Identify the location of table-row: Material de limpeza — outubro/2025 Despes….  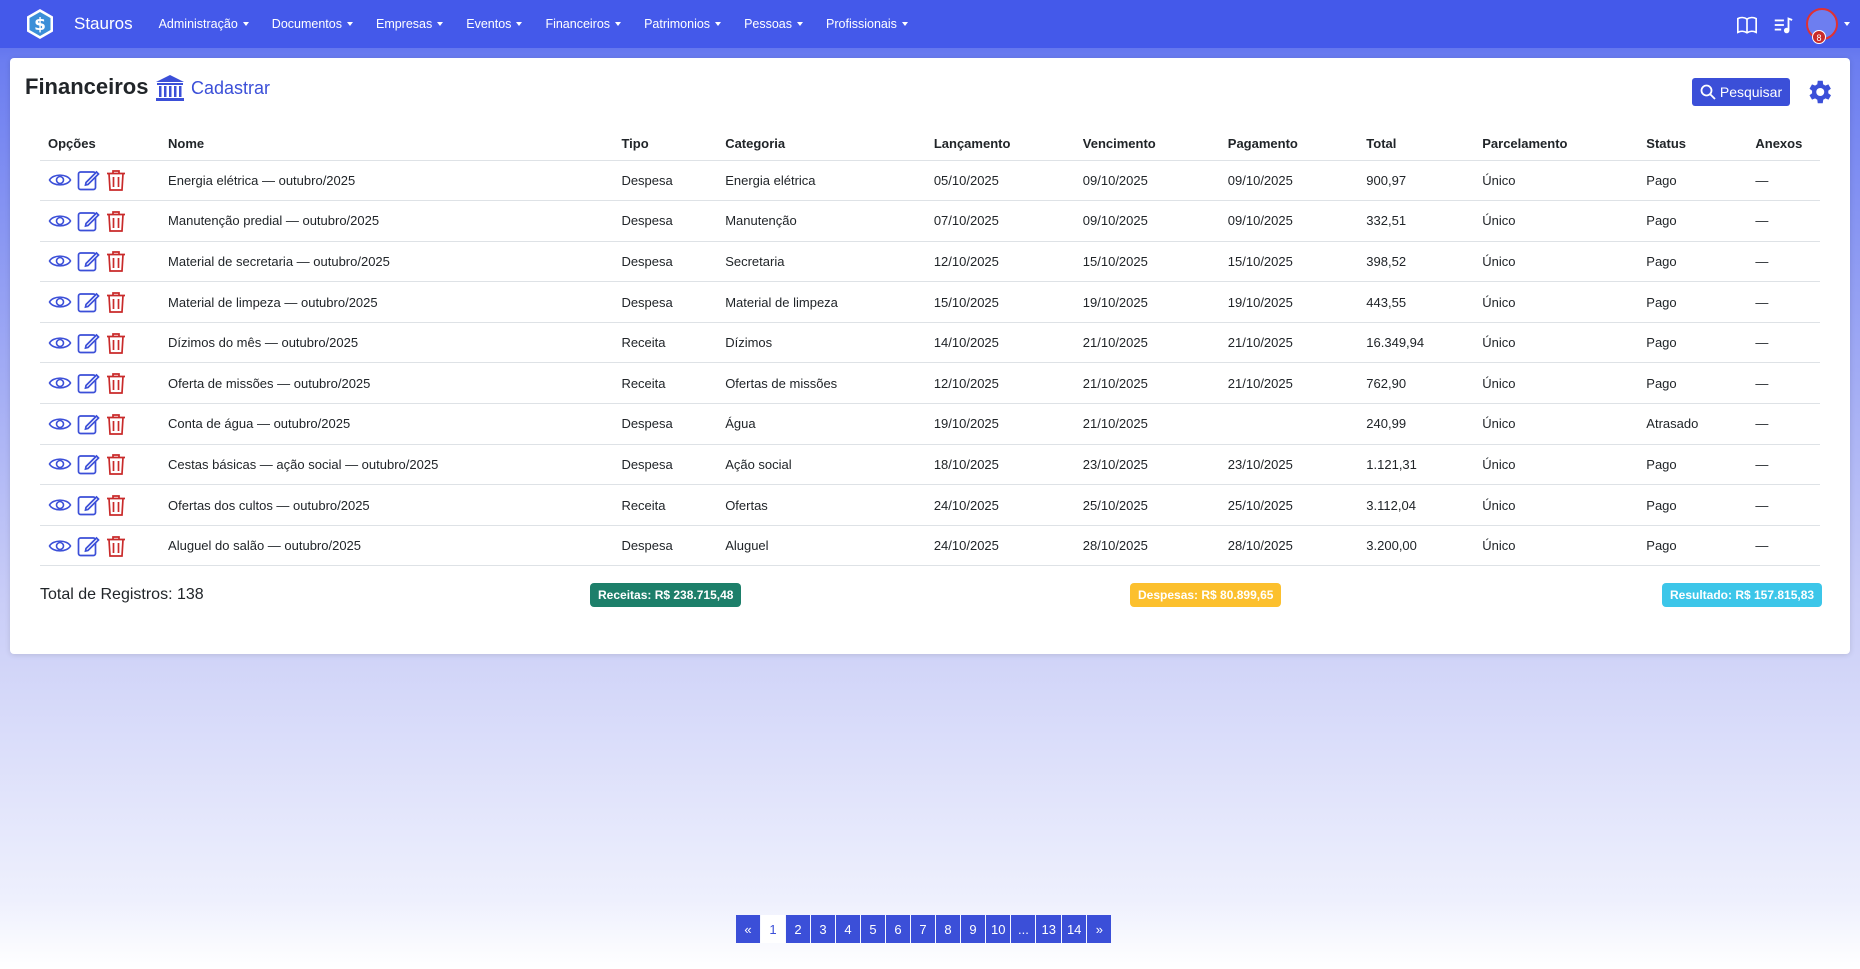
(930, 302).